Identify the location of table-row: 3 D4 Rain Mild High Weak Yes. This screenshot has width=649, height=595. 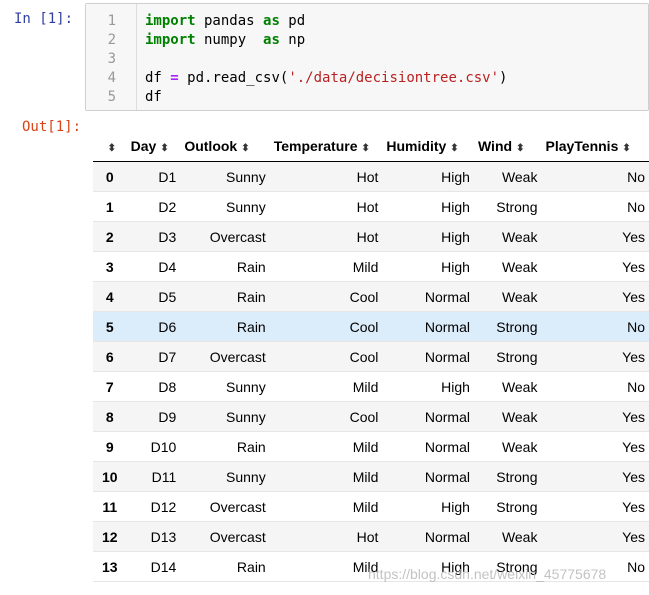
(371, 266).